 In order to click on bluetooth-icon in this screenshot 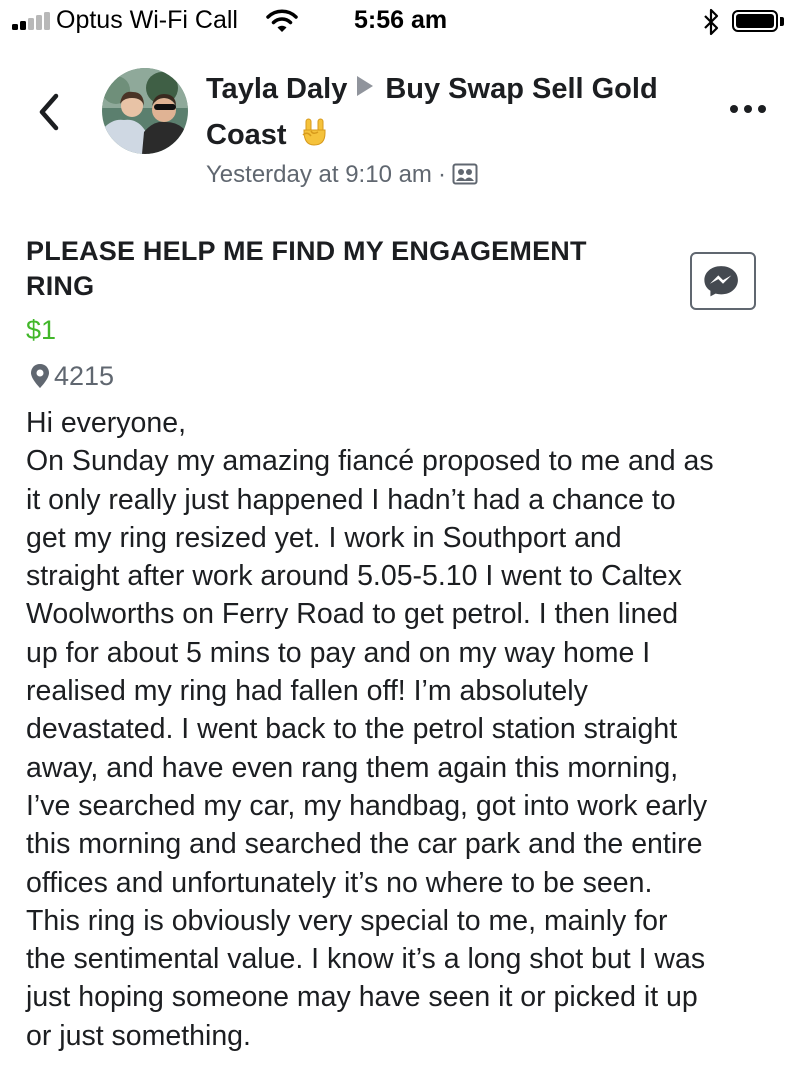, I will do `click(711, 22)`.